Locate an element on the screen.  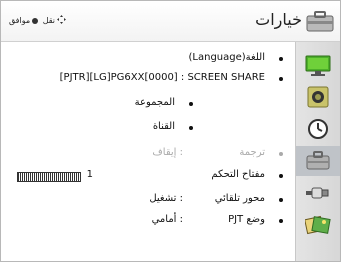
sidebar-item-media is located at coordinates (318, 225).